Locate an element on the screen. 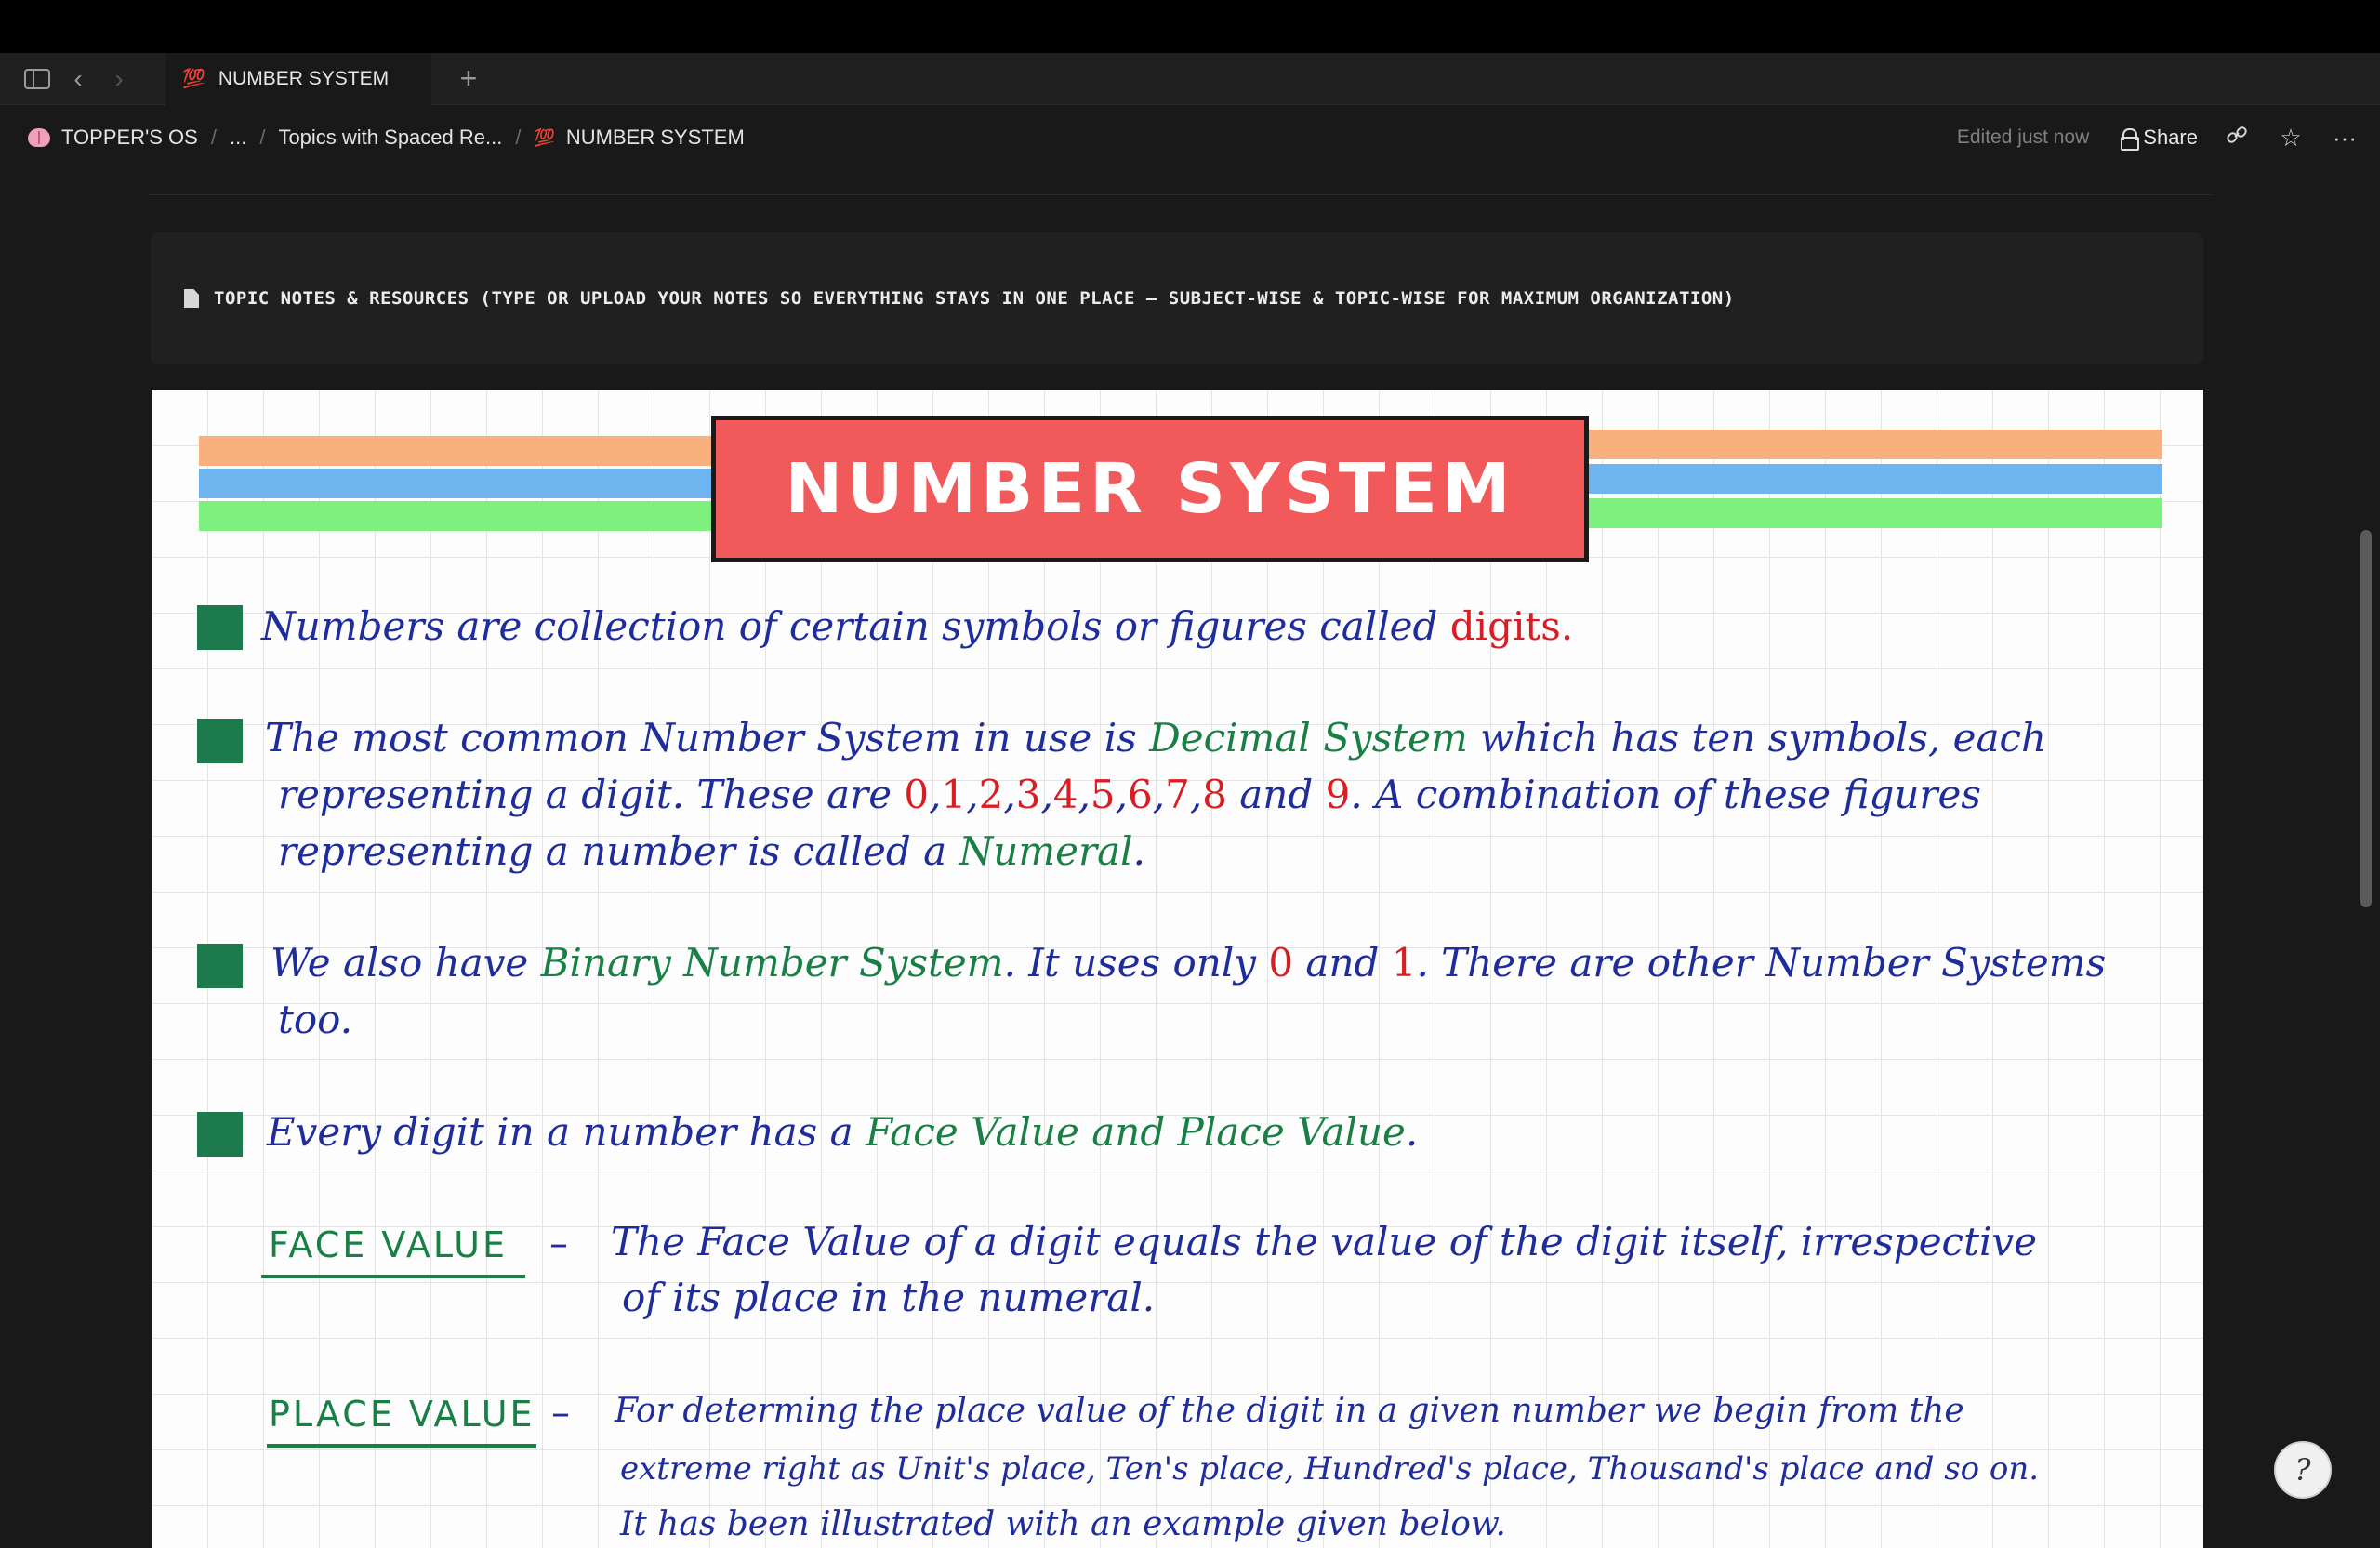 This screenshot has height=1548, width=2380. new-tab-plus-icon: + is located at coordinates (468, 78).